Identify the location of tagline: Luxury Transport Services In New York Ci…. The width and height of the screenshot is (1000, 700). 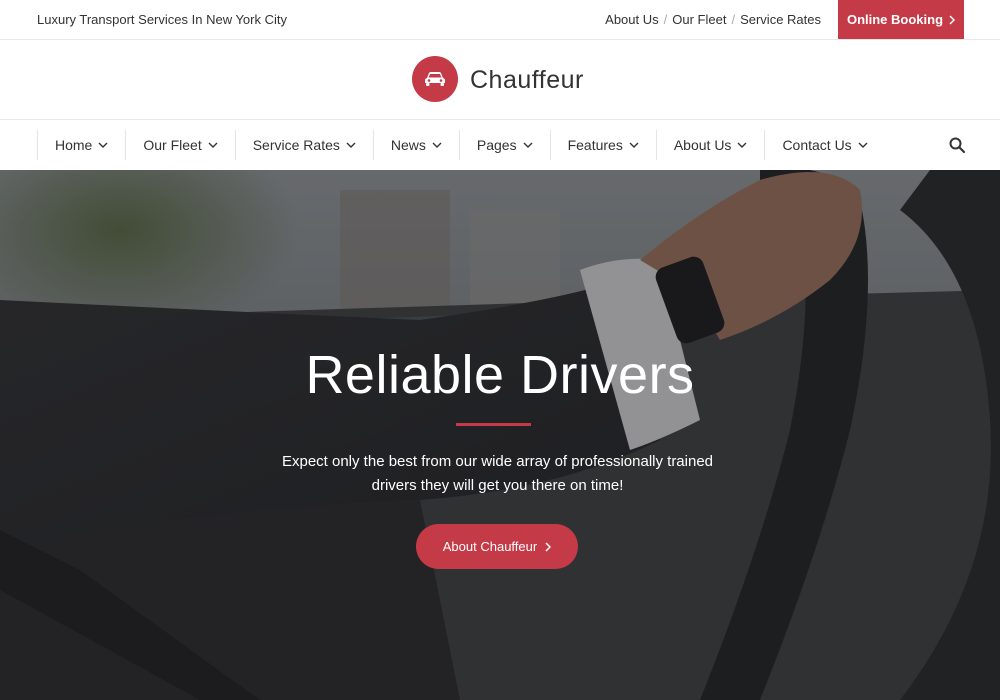
(162, 19).